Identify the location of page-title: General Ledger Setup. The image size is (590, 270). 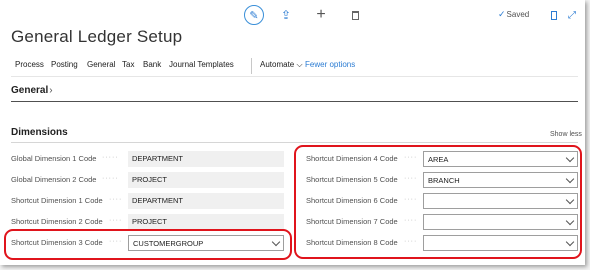
(97, 36).